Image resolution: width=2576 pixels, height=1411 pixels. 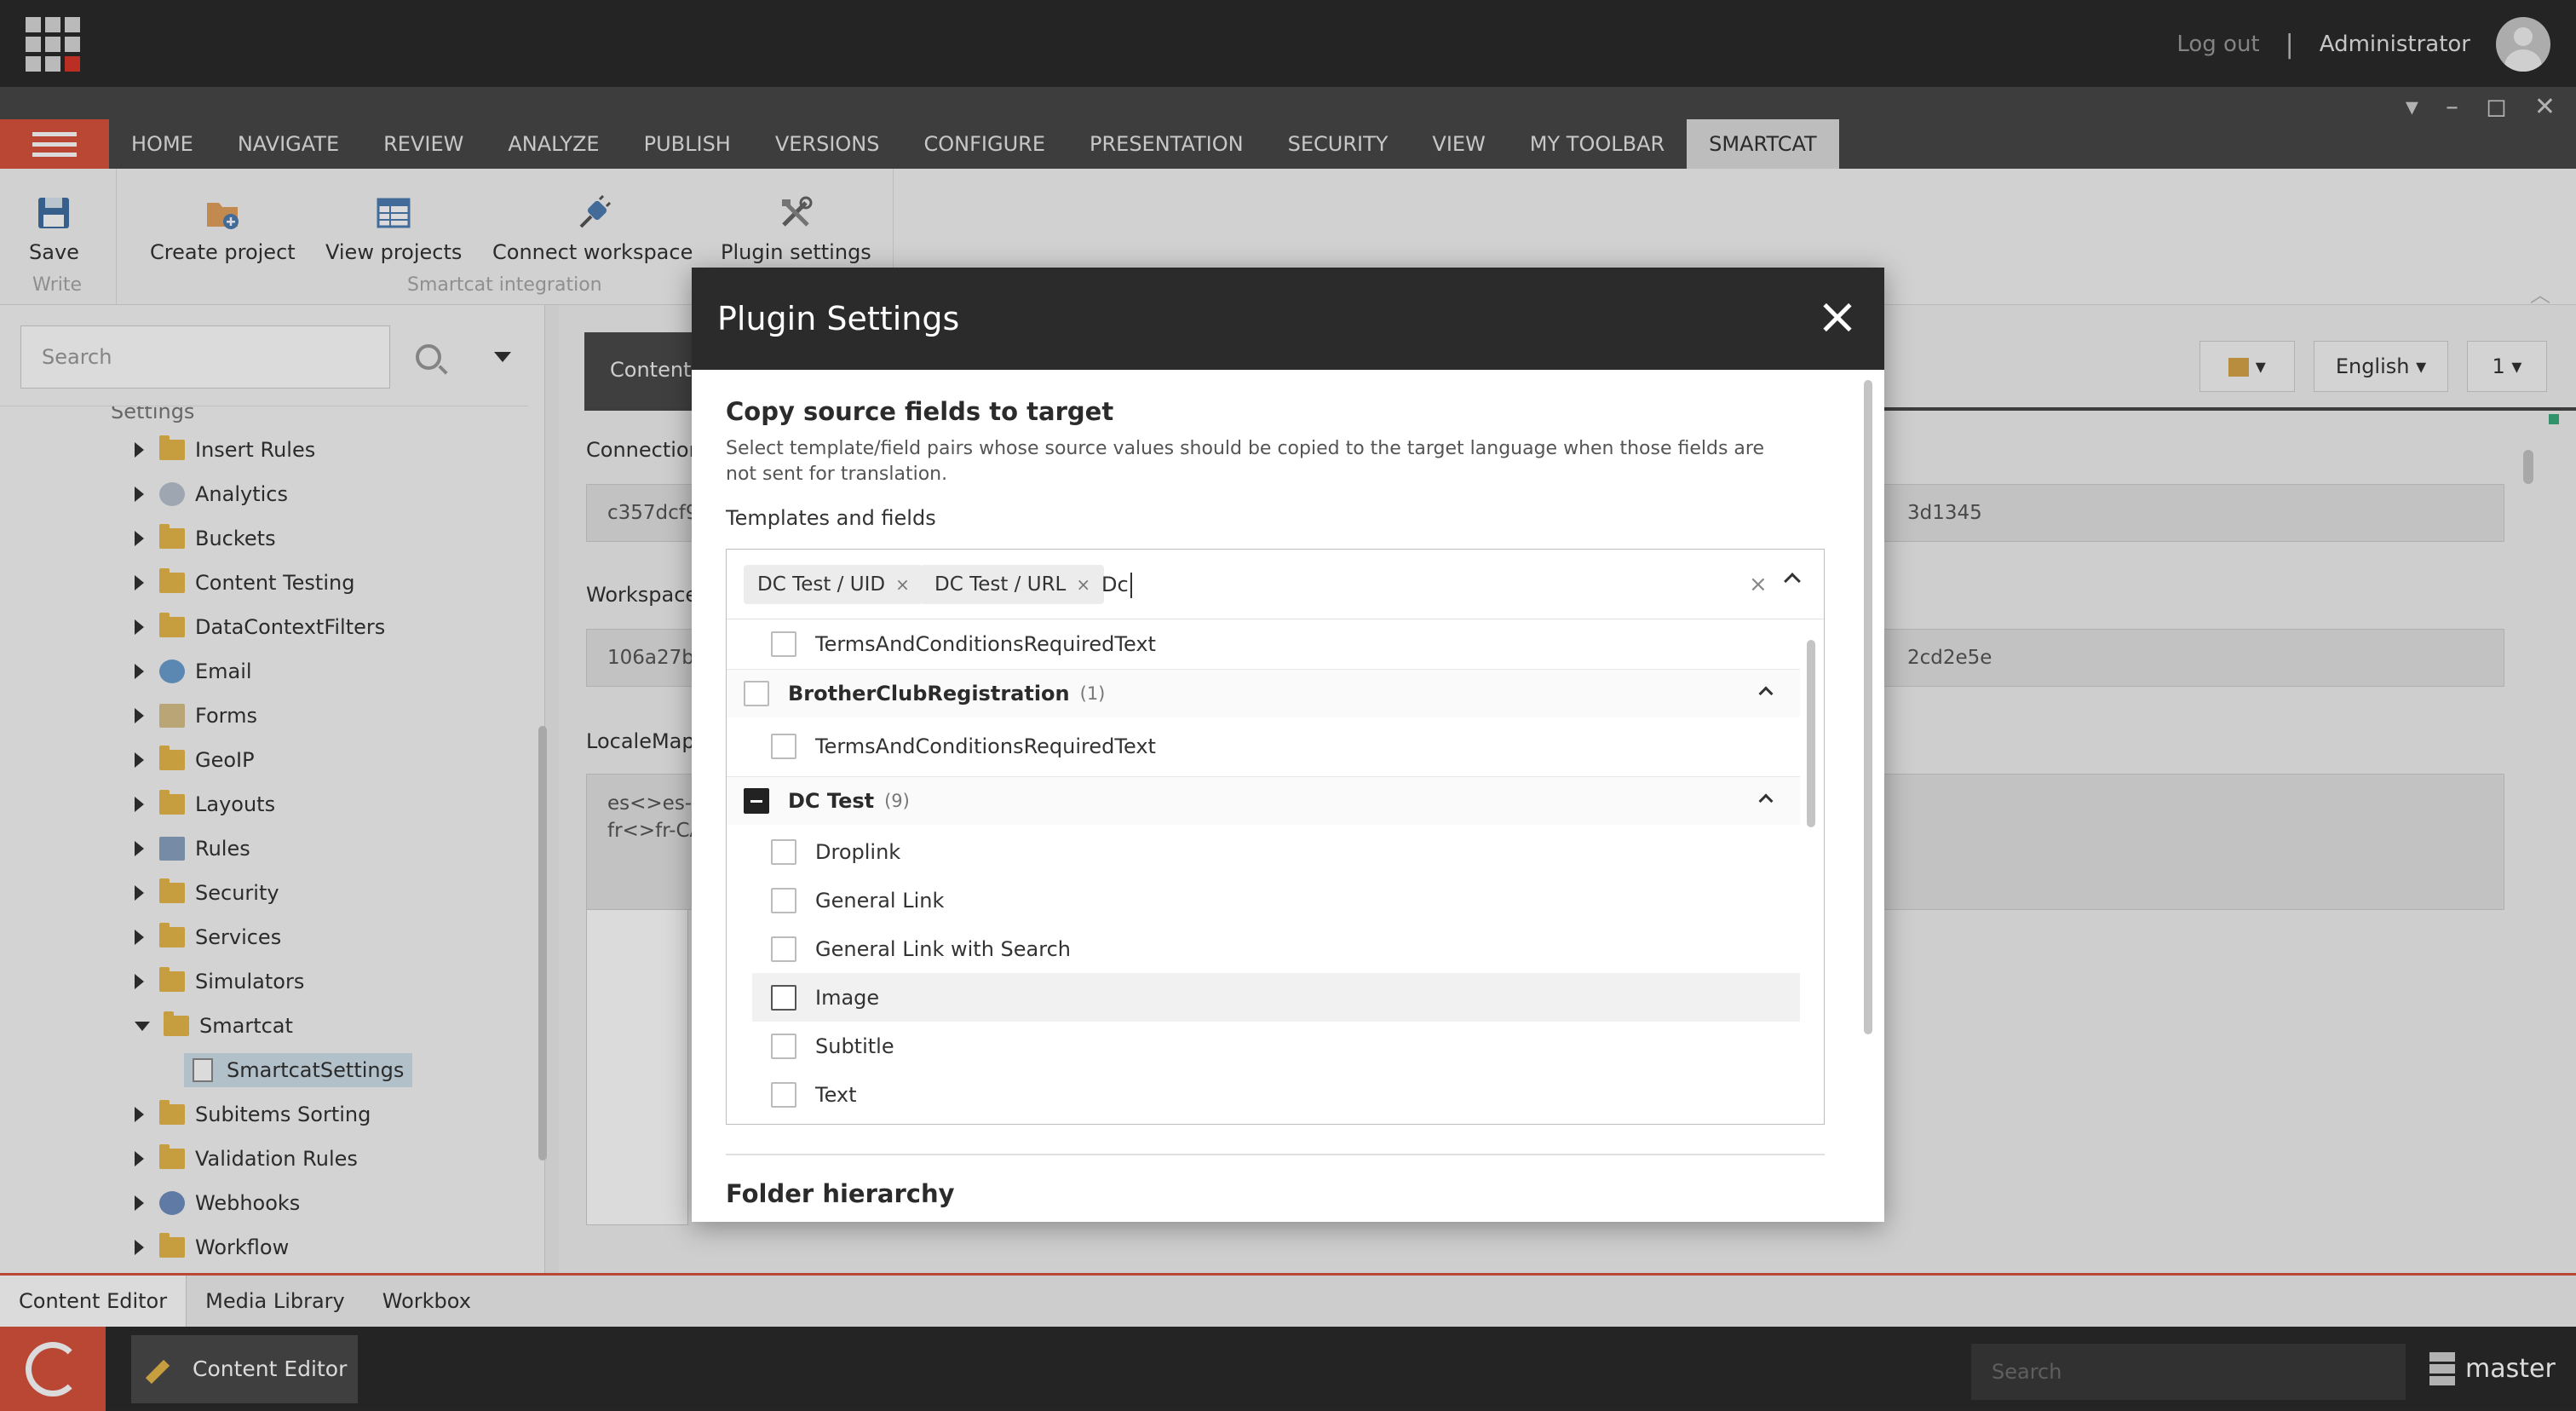 I want to click on group-header: BrotherClubRegistration (1), so click(x=1264, y=693).